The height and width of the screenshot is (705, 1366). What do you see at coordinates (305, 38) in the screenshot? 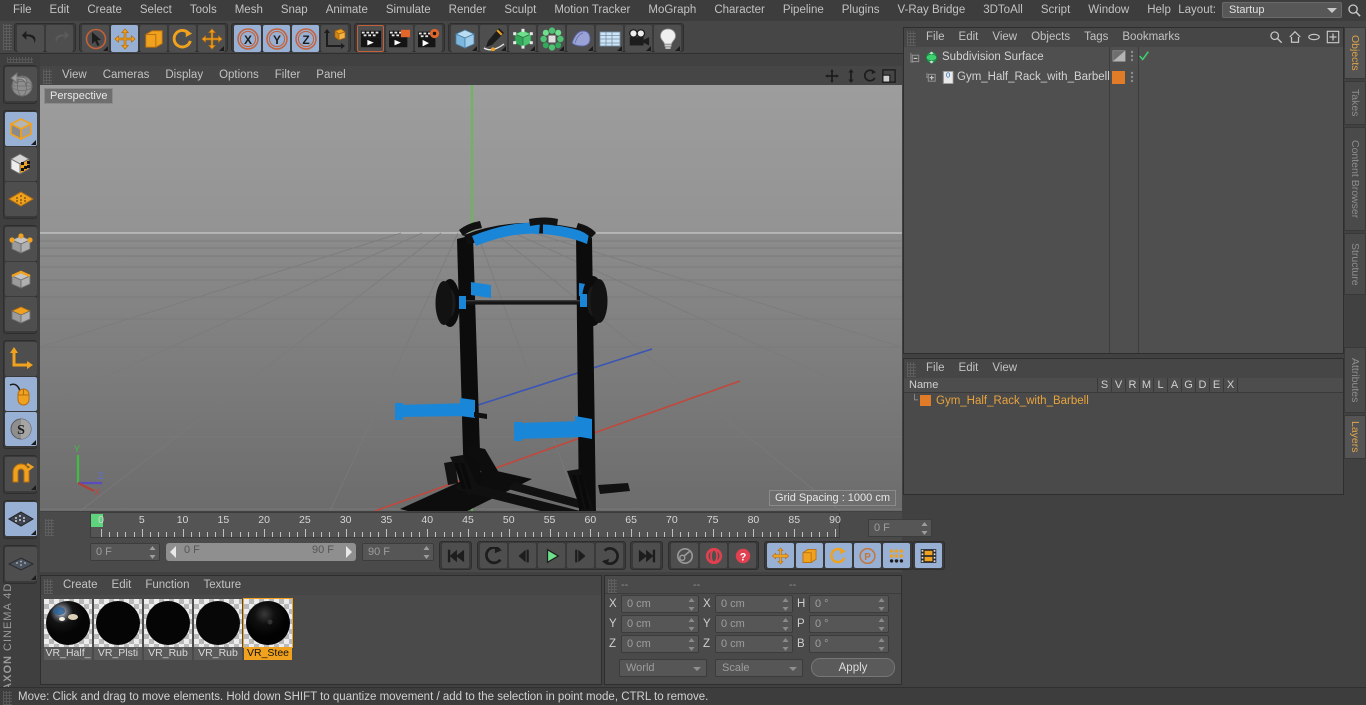
I see `axis-z-button: Z` at bounding box center [305, 38].